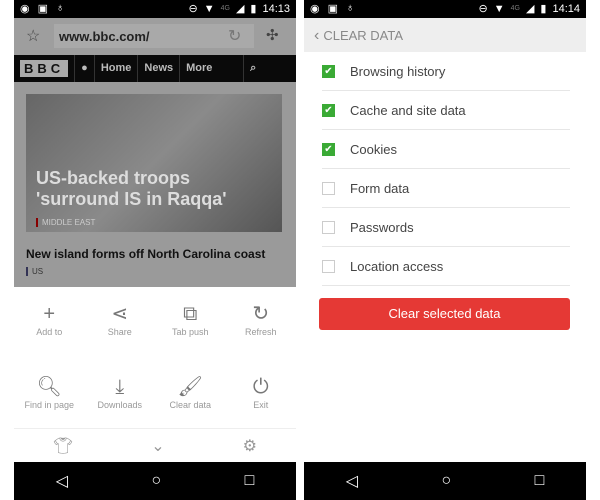 The height and width of the screenshot is (500, 600). I want to click on option-label: Passwords, so click(382, 227).